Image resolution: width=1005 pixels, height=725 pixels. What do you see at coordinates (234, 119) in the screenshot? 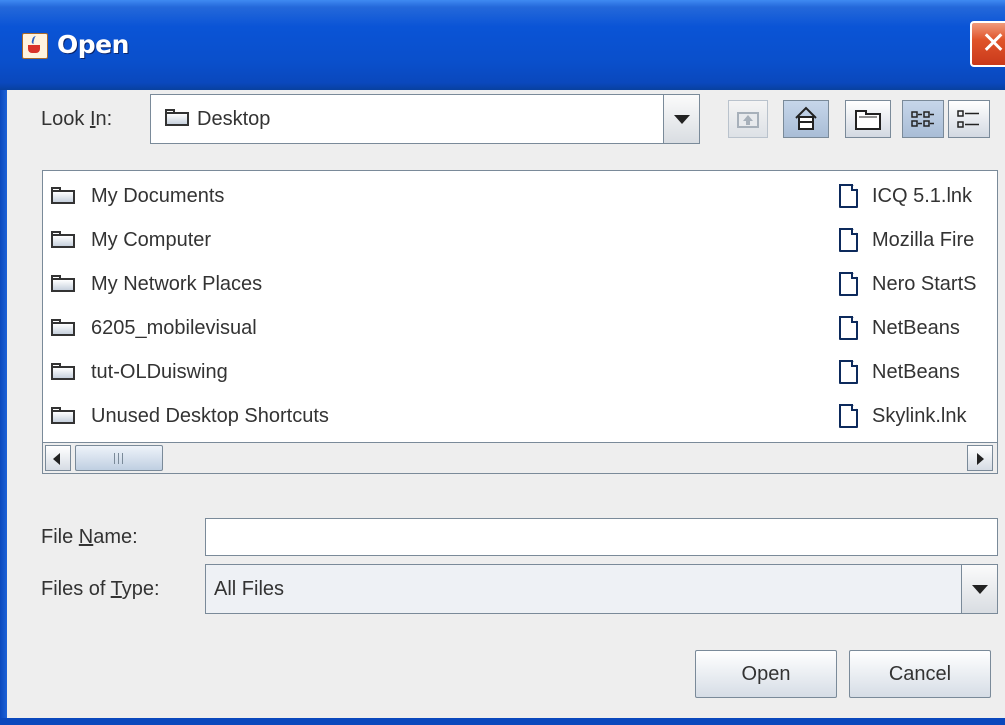
I see `look-in-value: Desktop` at bounding box center [234, 119].